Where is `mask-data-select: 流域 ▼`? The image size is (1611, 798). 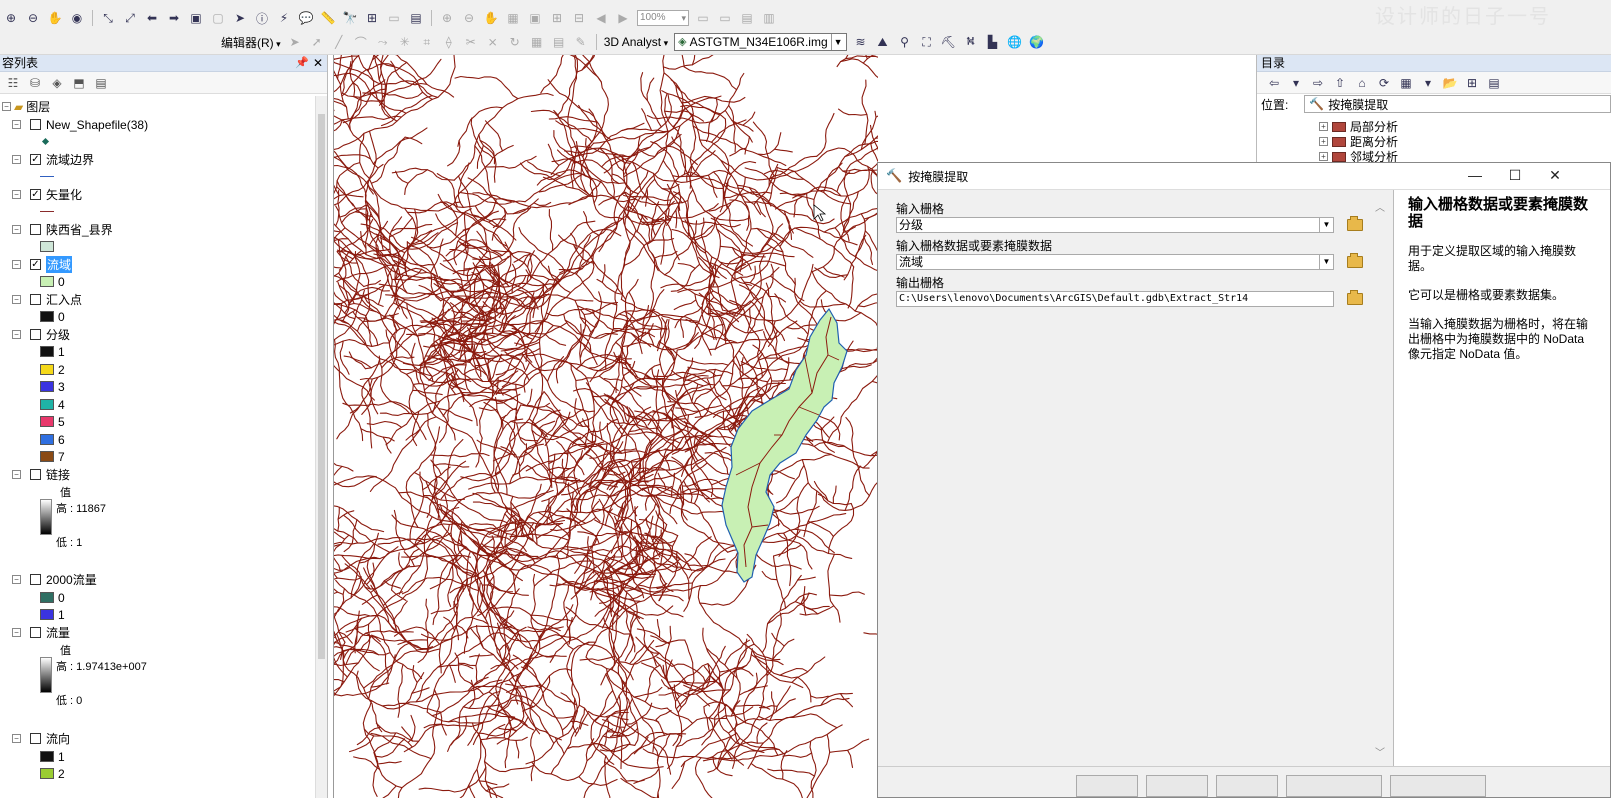 mask-data-select: 流域 ▼ is located at coordinates (1115, 262).